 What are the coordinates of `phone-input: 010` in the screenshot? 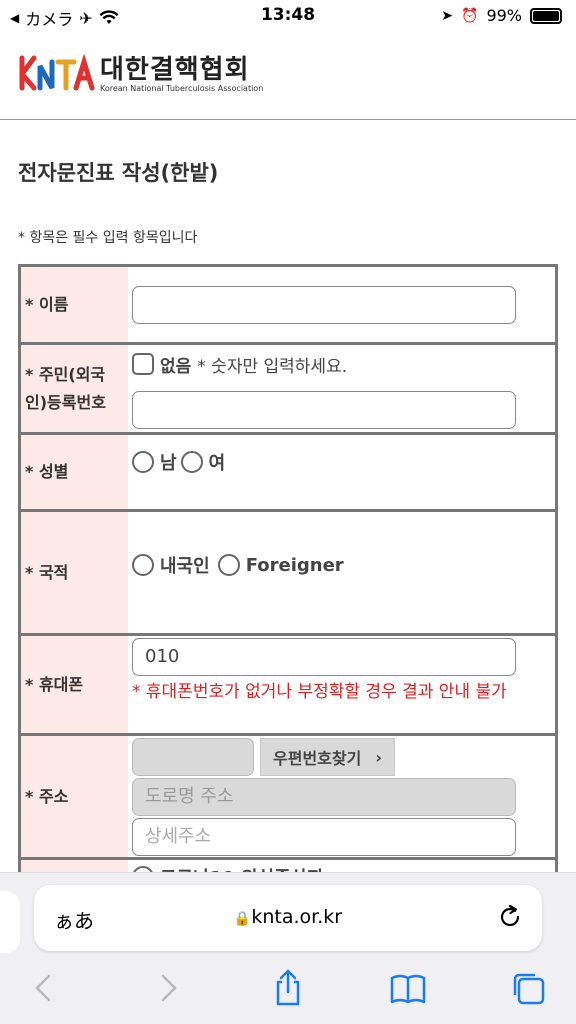 It's located at (324, 657).